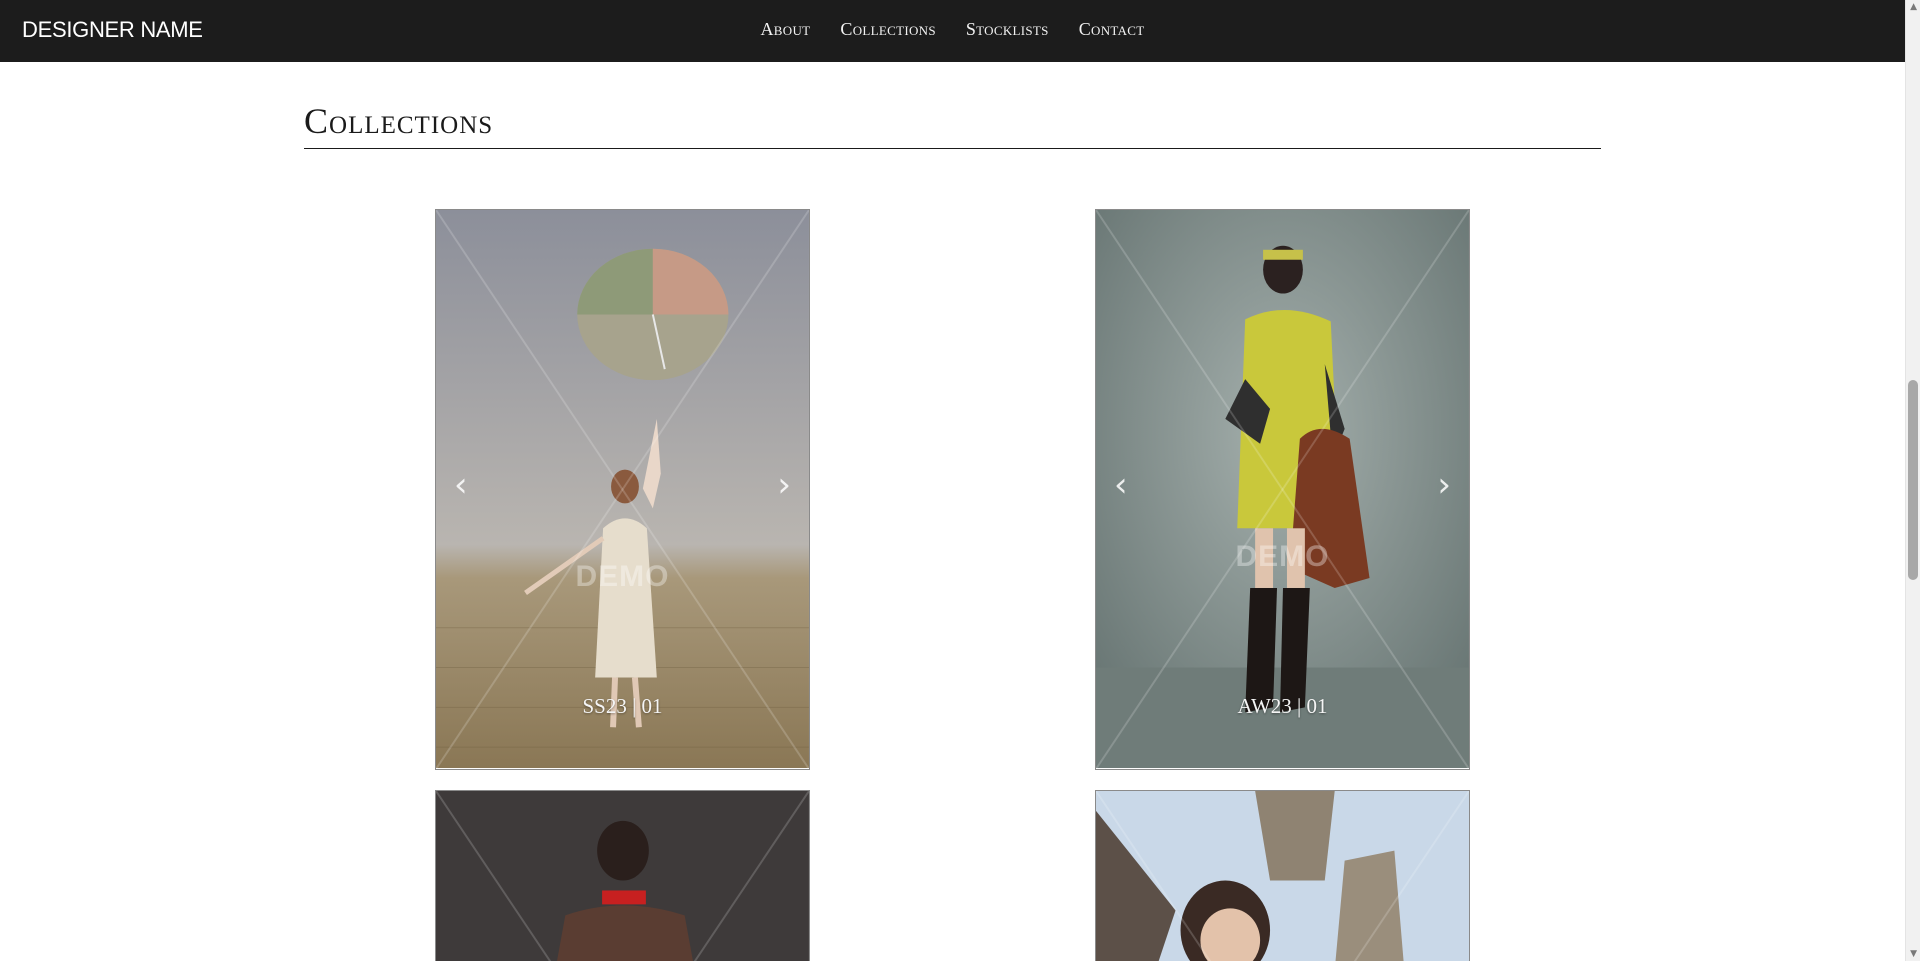 This screenshot has width=1920, height=961. I want to click on page-title: Collections, so click(399, 121).